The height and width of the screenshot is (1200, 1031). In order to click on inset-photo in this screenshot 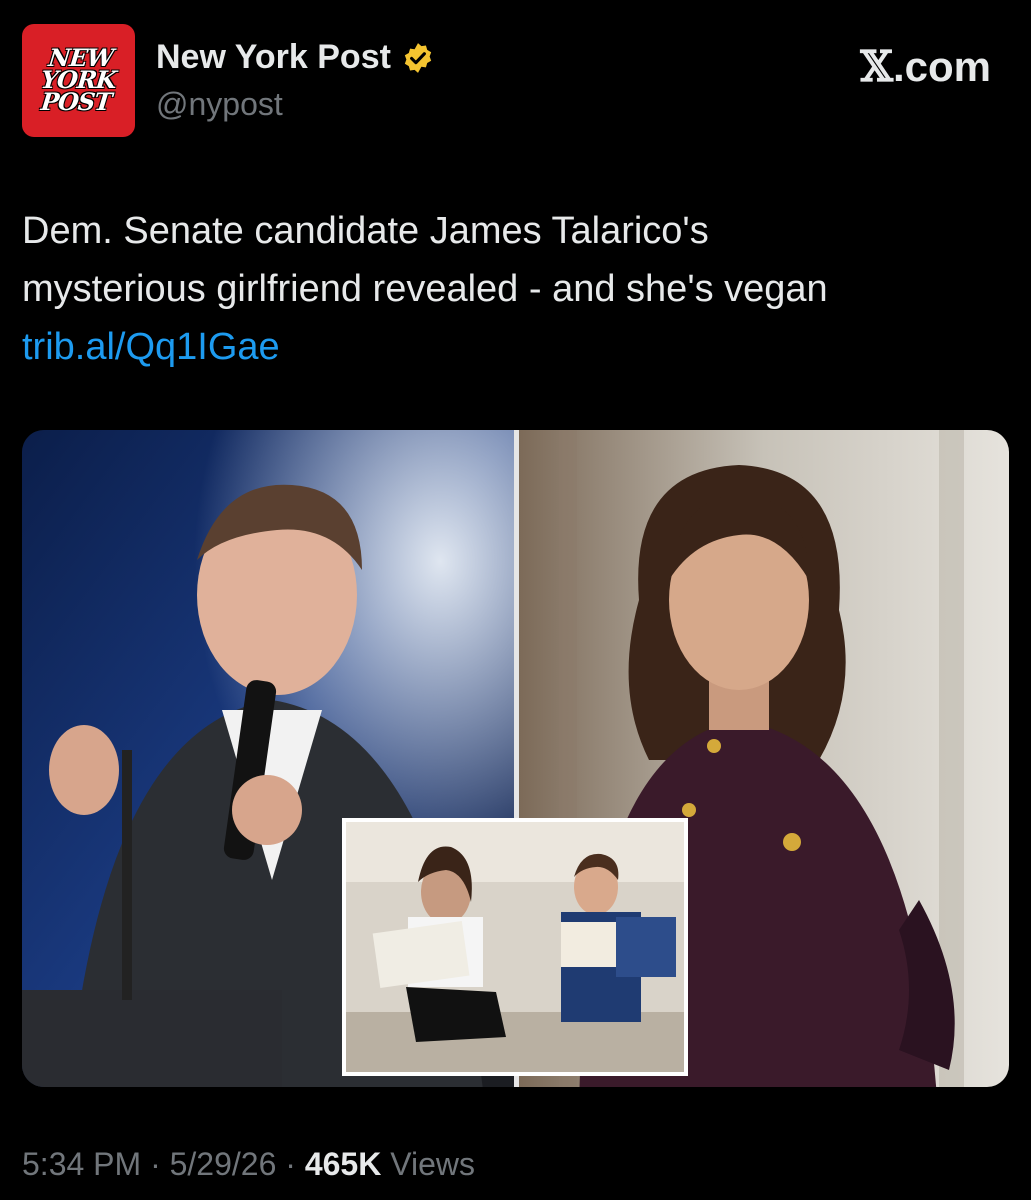, I will do `click(515, 947)`.